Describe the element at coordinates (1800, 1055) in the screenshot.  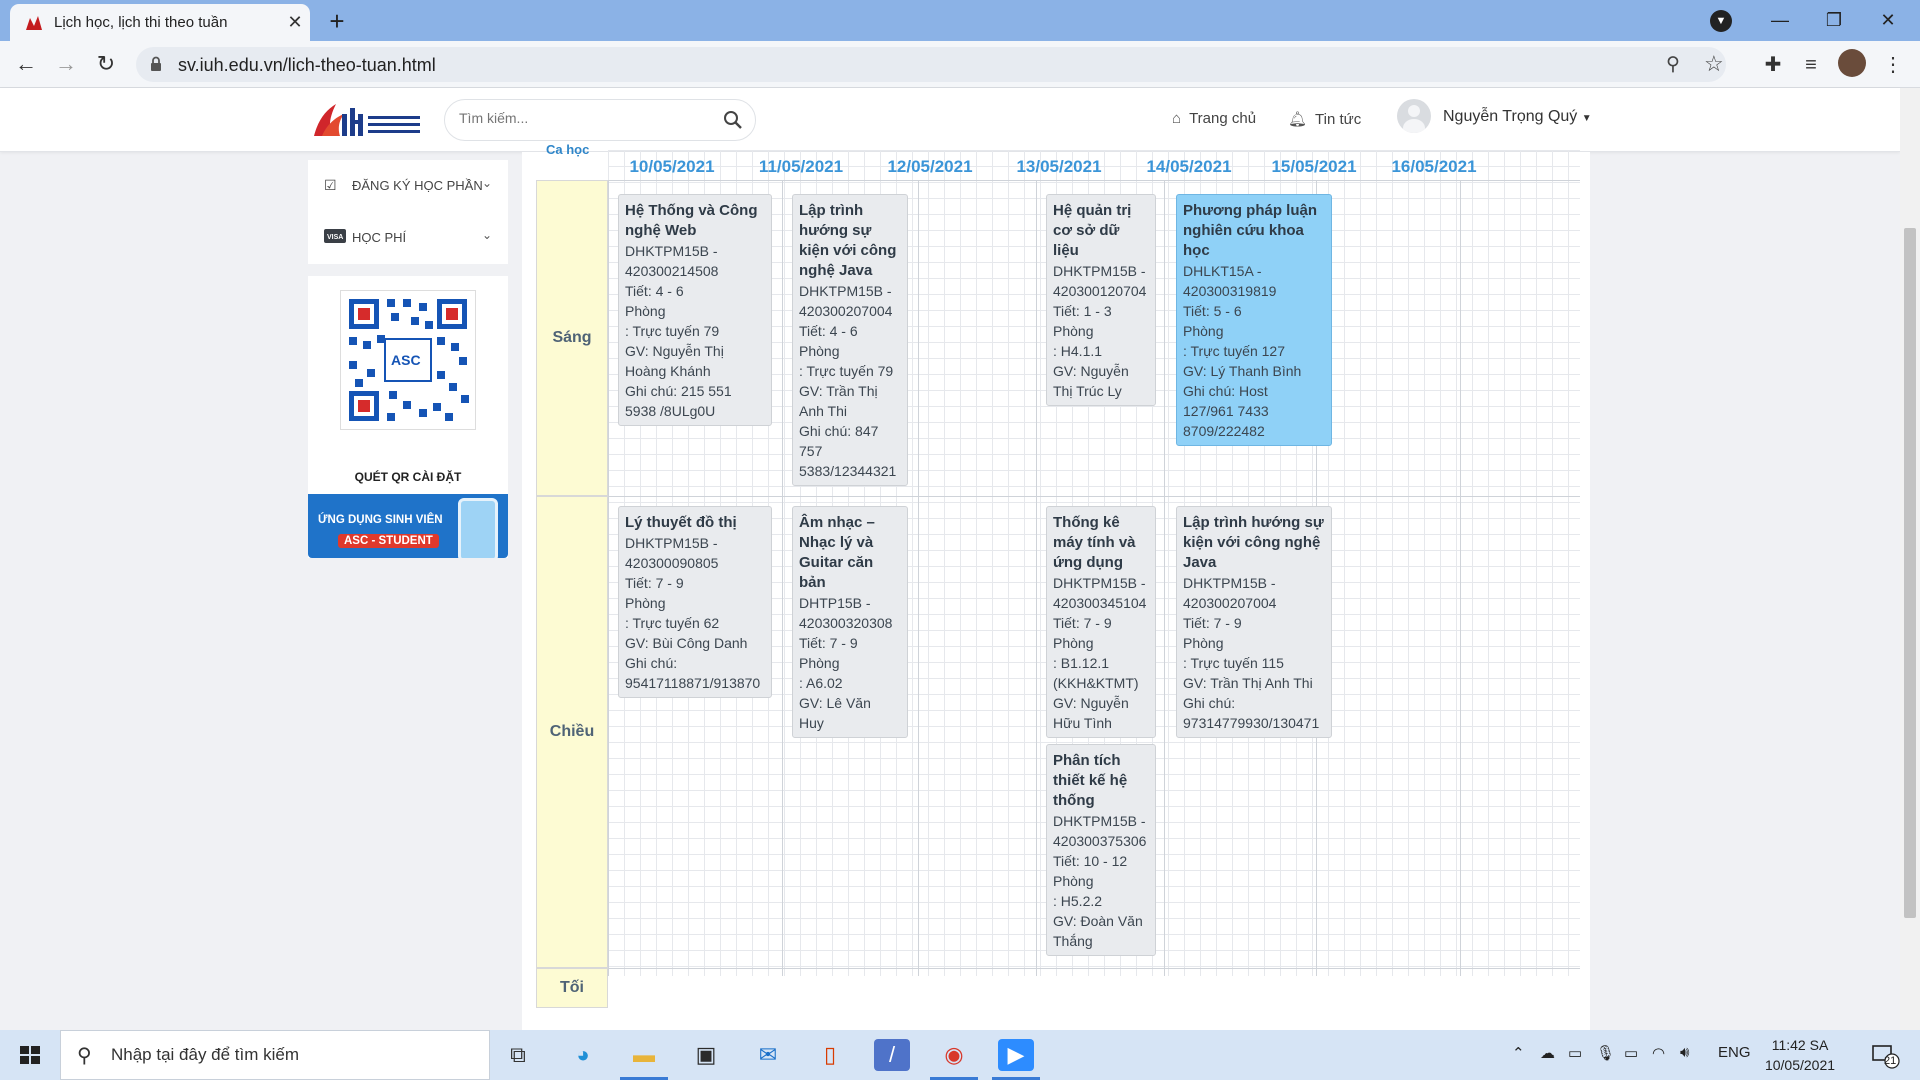
I see `system-clock: 11:42 SA 10/05/2021` at that location.